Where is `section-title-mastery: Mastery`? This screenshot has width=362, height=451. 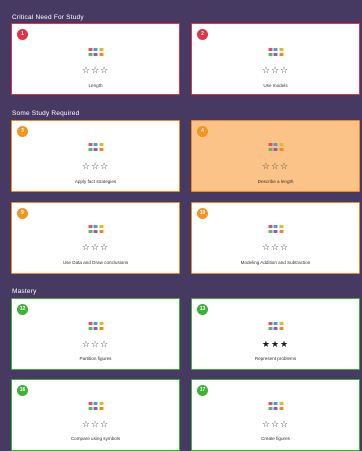 section-title-mastery: Mastery is located at coordinates (24, 291).